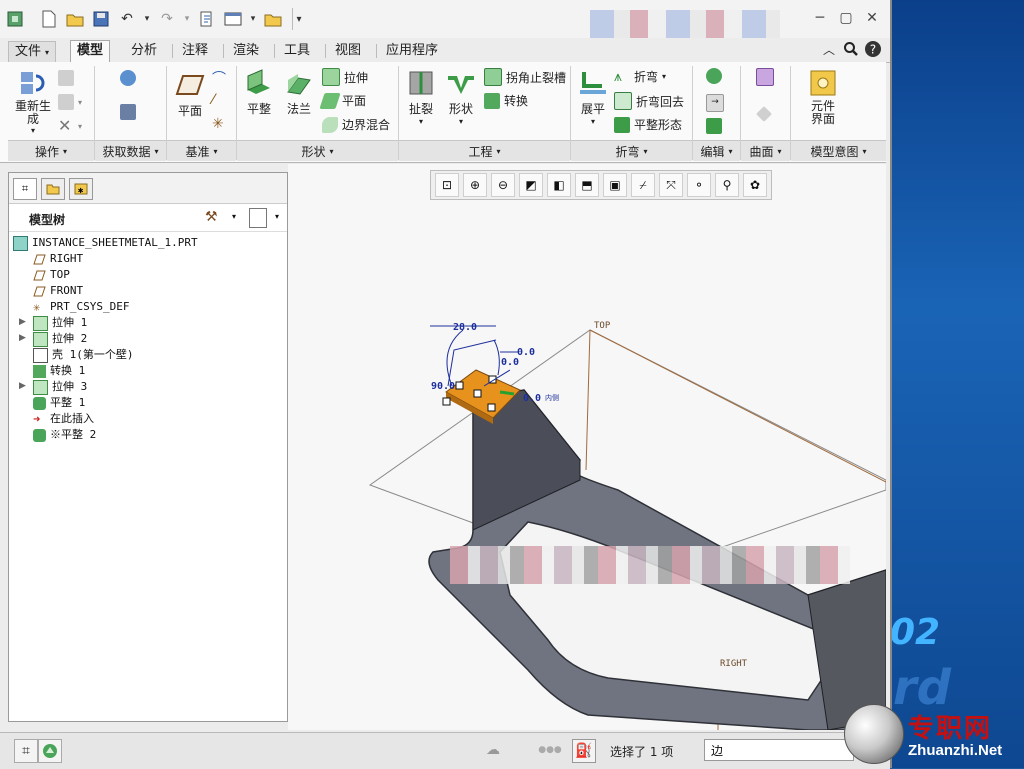 Image resolution: width=1024 pixels, height=769 pixels. Describe the element at coordinates (872, 18) in the screenshot. I see `close-button: ✕` at that location.